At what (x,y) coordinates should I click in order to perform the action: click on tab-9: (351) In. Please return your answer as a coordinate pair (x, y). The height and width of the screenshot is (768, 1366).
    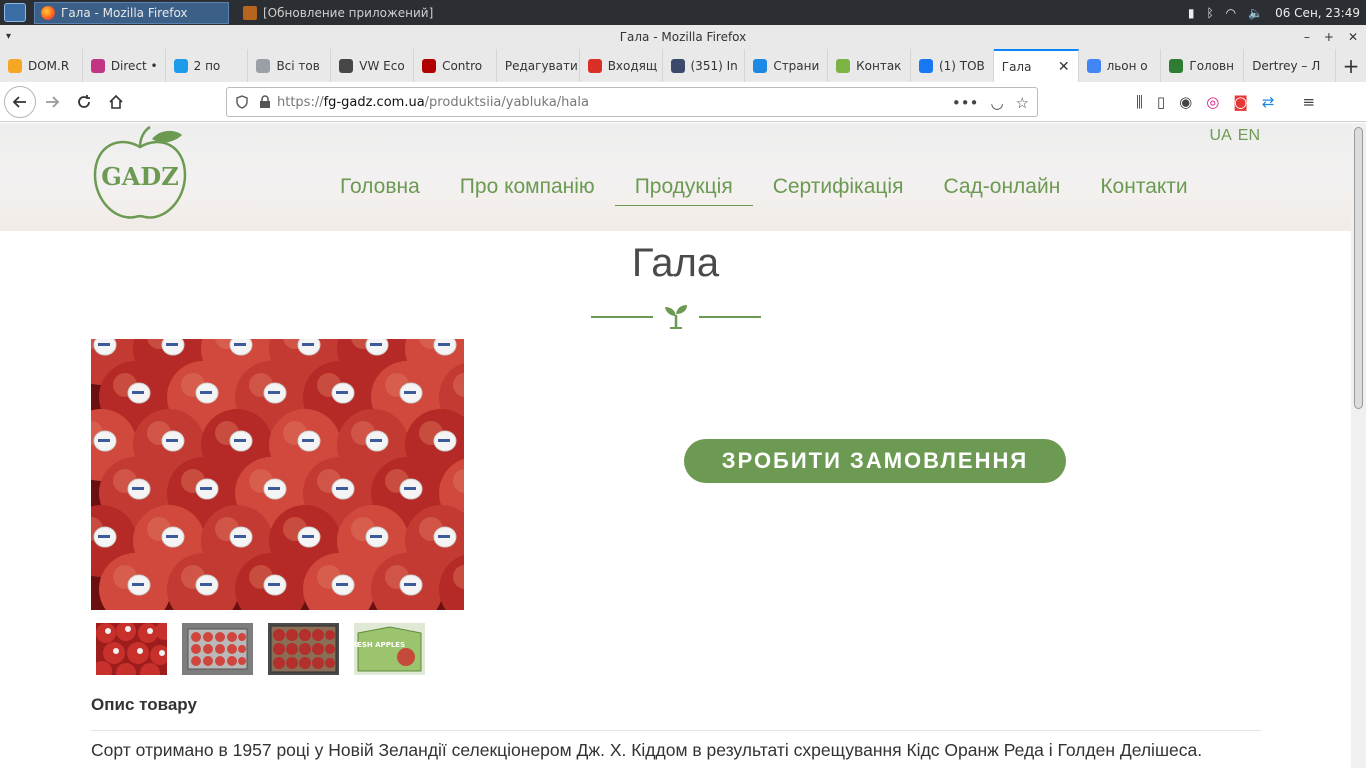
    Looking at the image, I should click on (704, 65).